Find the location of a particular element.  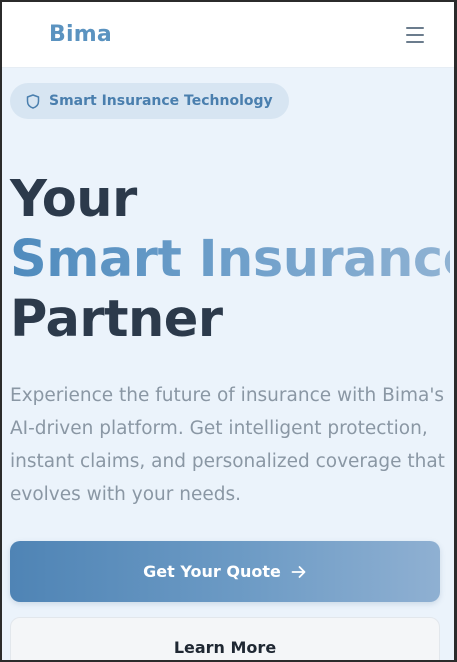

feature-badge: Smart Insurance Technology is located at coordinates (149, 101).